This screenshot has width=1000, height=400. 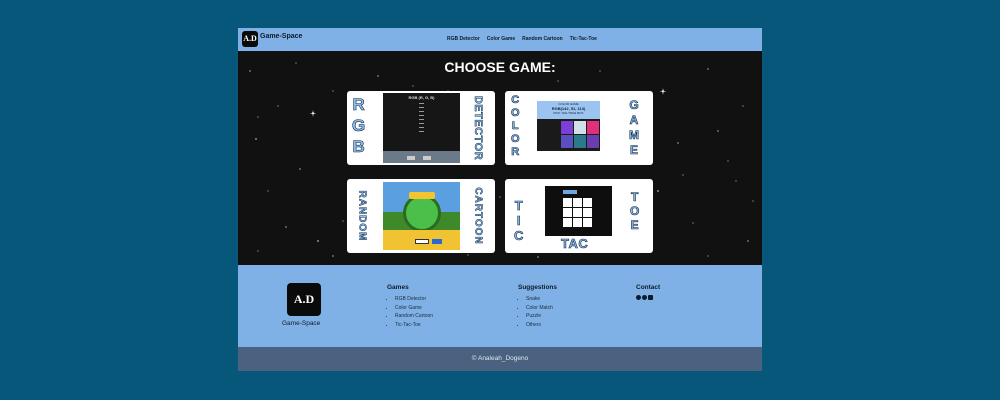 I want to click on card-right-word: T O E, so click(x=635, y=211).